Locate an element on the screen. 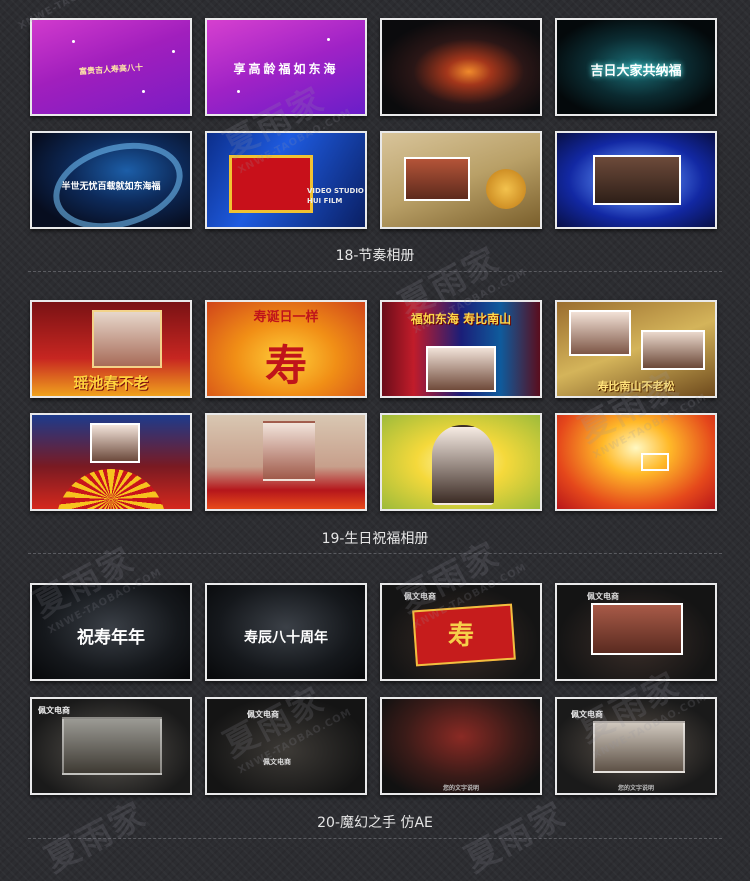 The width and height of the screenshot is (750, 881). thumb-19-1: 瑶池春不老 is located at coordinates (111, 349).